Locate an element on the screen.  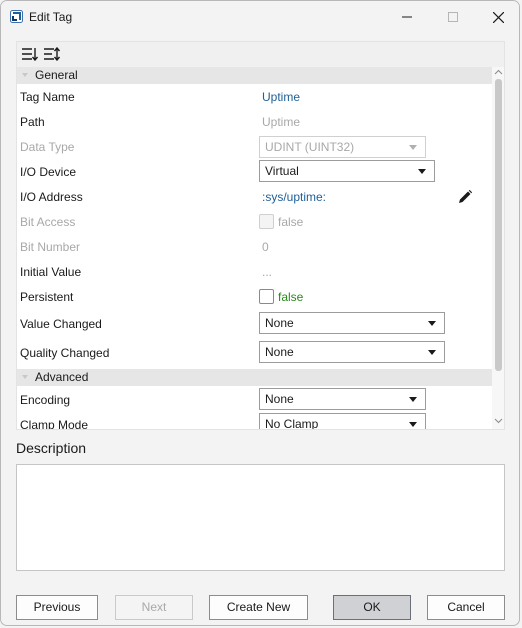
app-logo-icon is located at coordinates (16, 16).